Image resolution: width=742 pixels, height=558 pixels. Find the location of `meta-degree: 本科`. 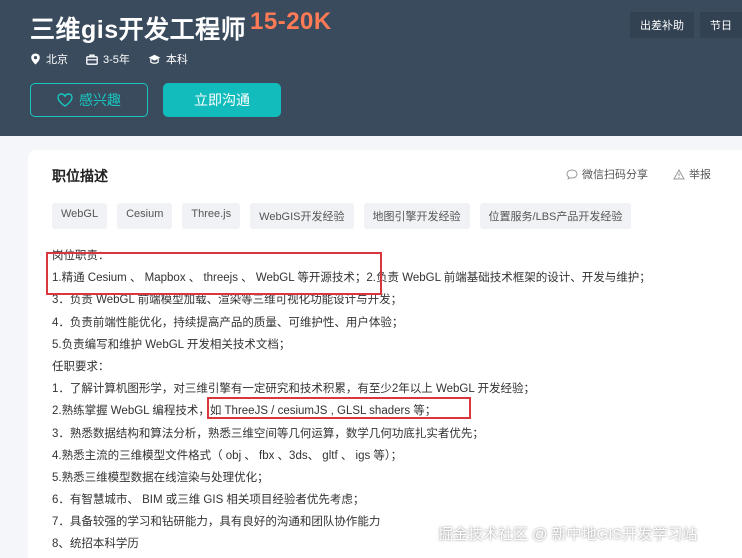

meta-degree: 本科 is located at coordinates (168, 59).